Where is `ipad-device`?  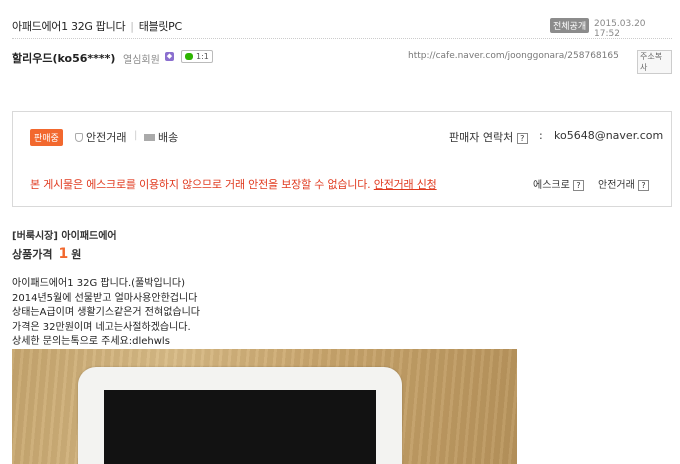
ipad-device is located at coordinates (240, 415).